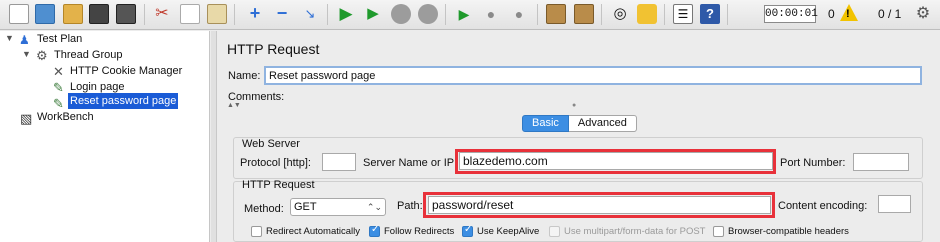  I want to click on thread-count: 0 / 1, so click(890, 14).